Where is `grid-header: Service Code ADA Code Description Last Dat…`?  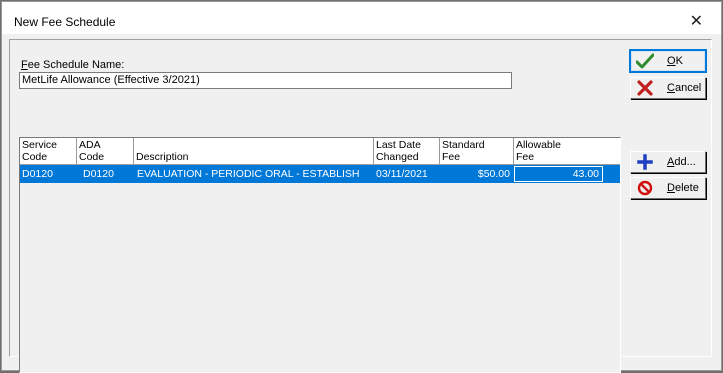
grid-header: Service Code ADA Code Description Last Dat… is located at coordinates (320, 151).